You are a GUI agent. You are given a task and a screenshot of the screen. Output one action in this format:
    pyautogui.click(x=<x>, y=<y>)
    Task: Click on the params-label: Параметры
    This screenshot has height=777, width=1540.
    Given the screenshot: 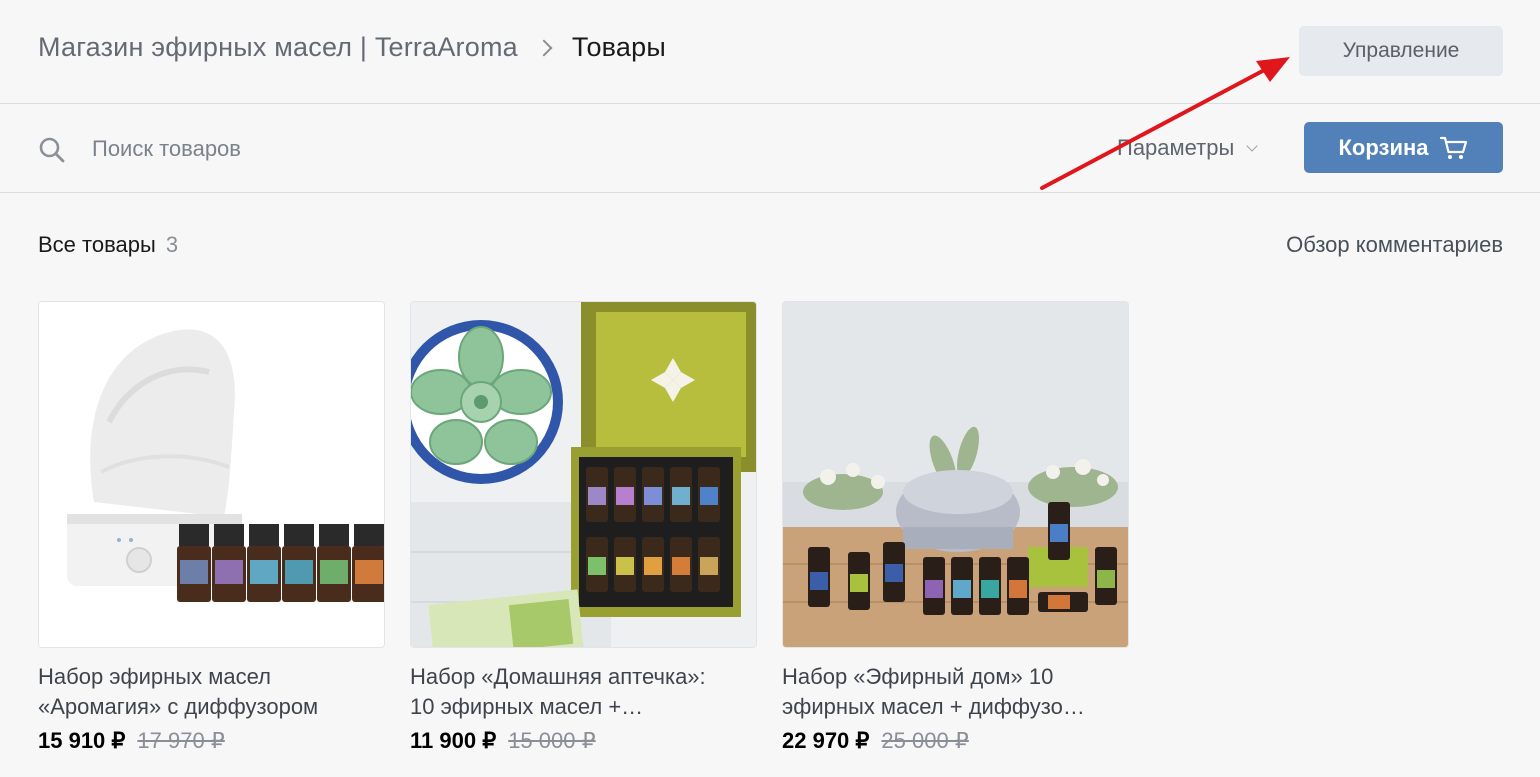 What is the action you would take?
    pyautogui.click(x=1176, y=147)
    